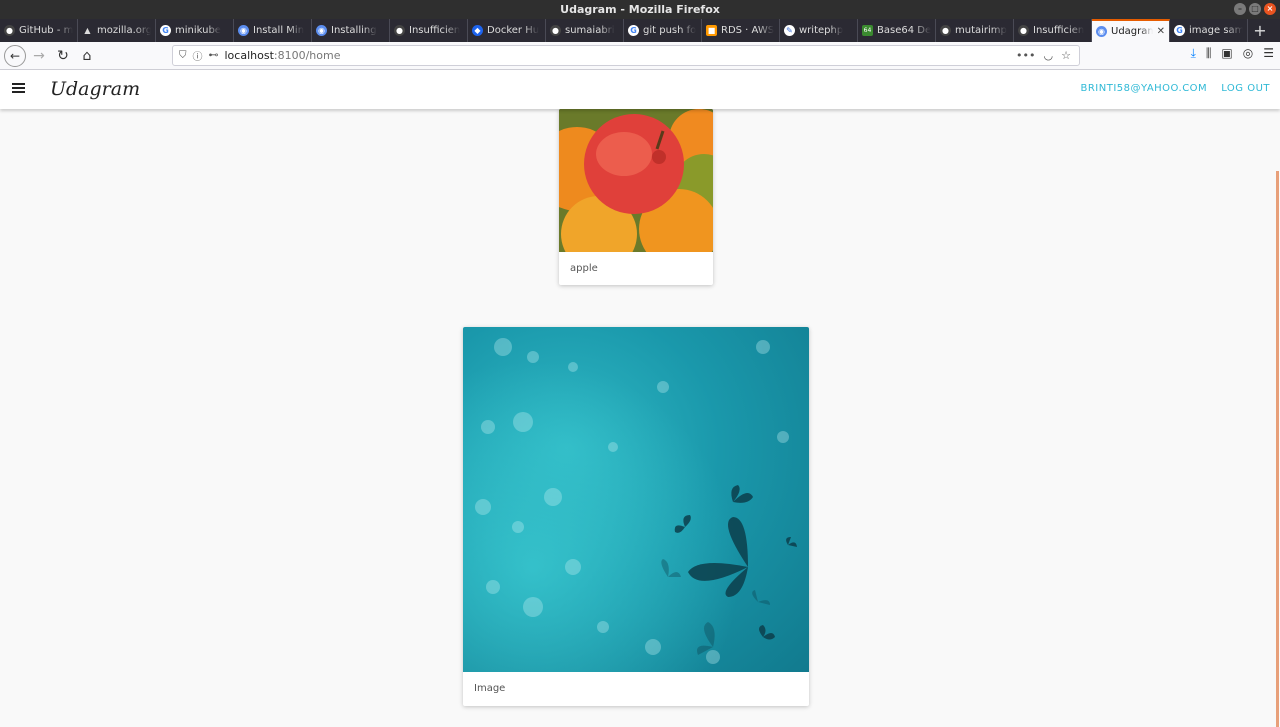  What do you see at coordinates (39, 56) in the screenshot?
I see `forward-icon: →` at bounding box center [39, 56].